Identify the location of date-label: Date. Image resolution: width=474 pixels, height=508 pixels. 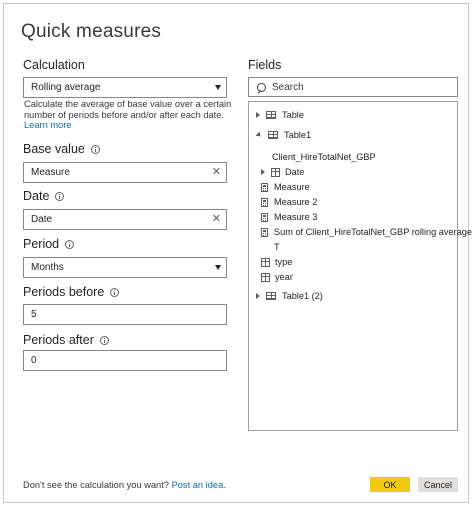
(44, 196).